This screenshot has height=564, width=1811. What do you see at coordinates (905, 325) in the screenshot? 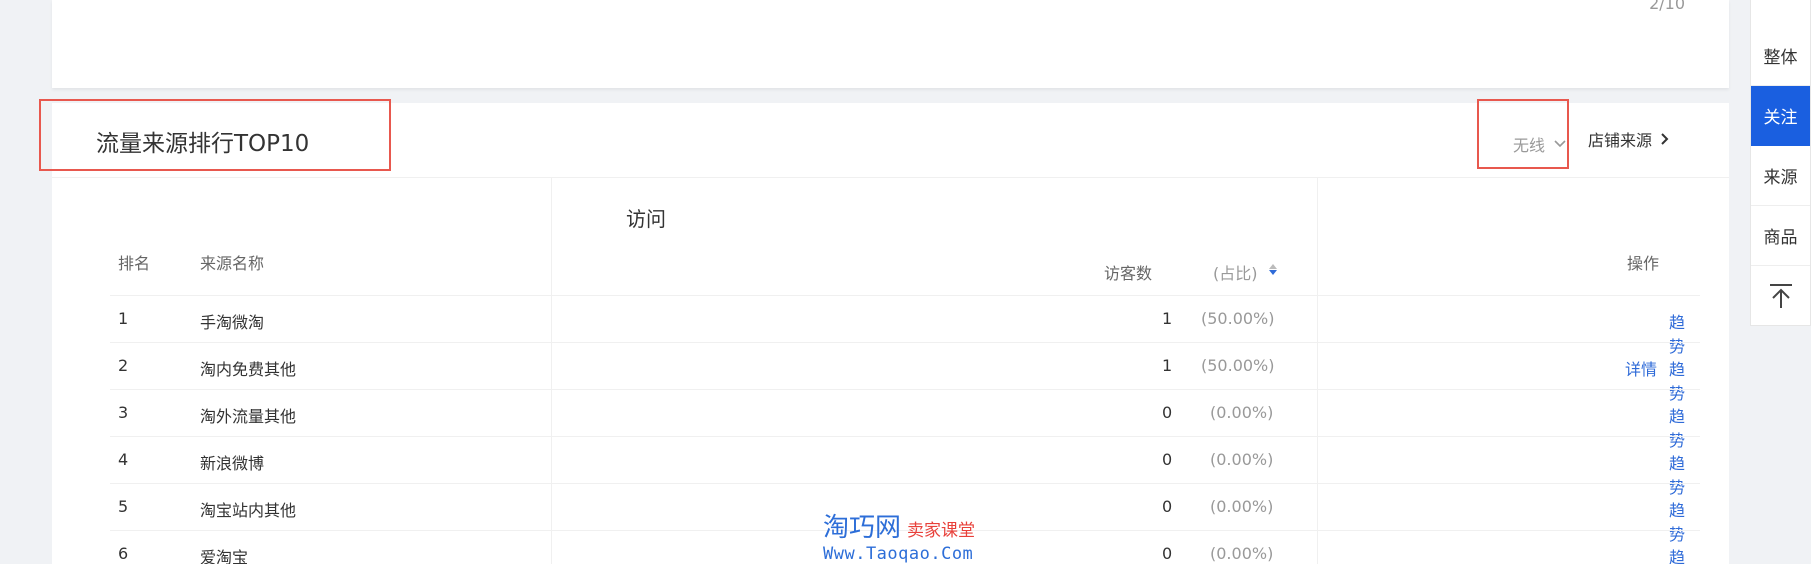
I see `table-row: 1 手淘微淘 1 (50.00%) 趋势` at bounding box center [905, 325].